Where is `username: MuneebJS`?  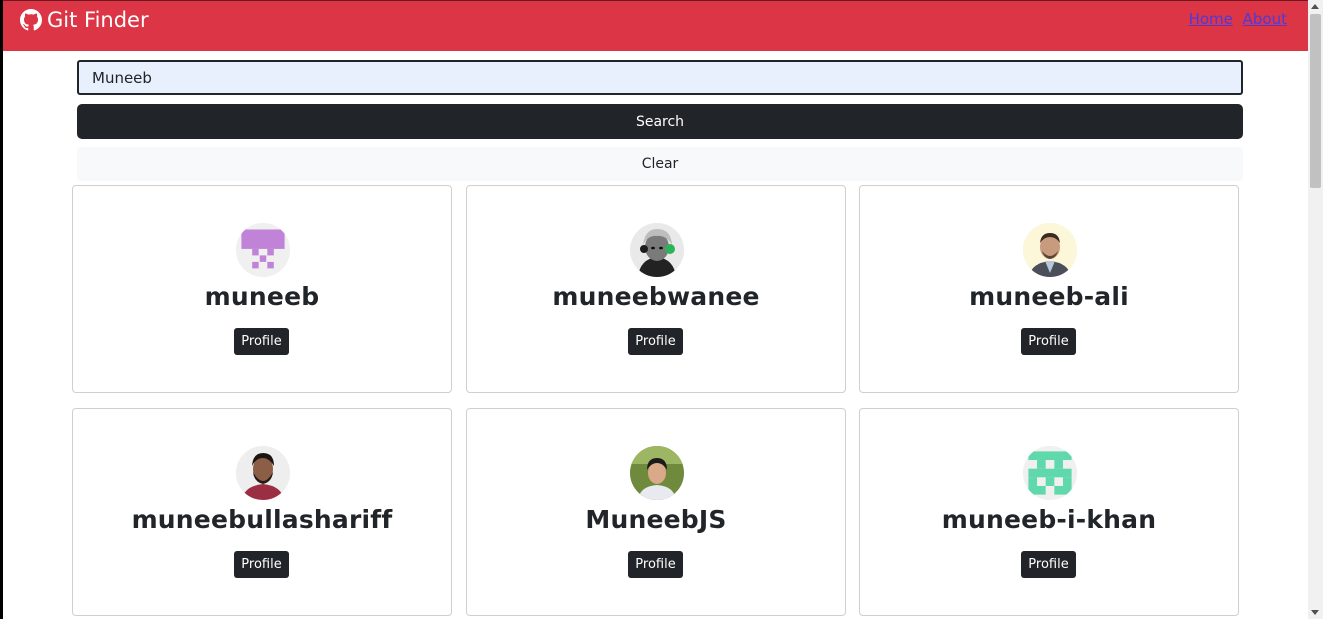
username: MuneebJS is located at coordinates (656, 519).